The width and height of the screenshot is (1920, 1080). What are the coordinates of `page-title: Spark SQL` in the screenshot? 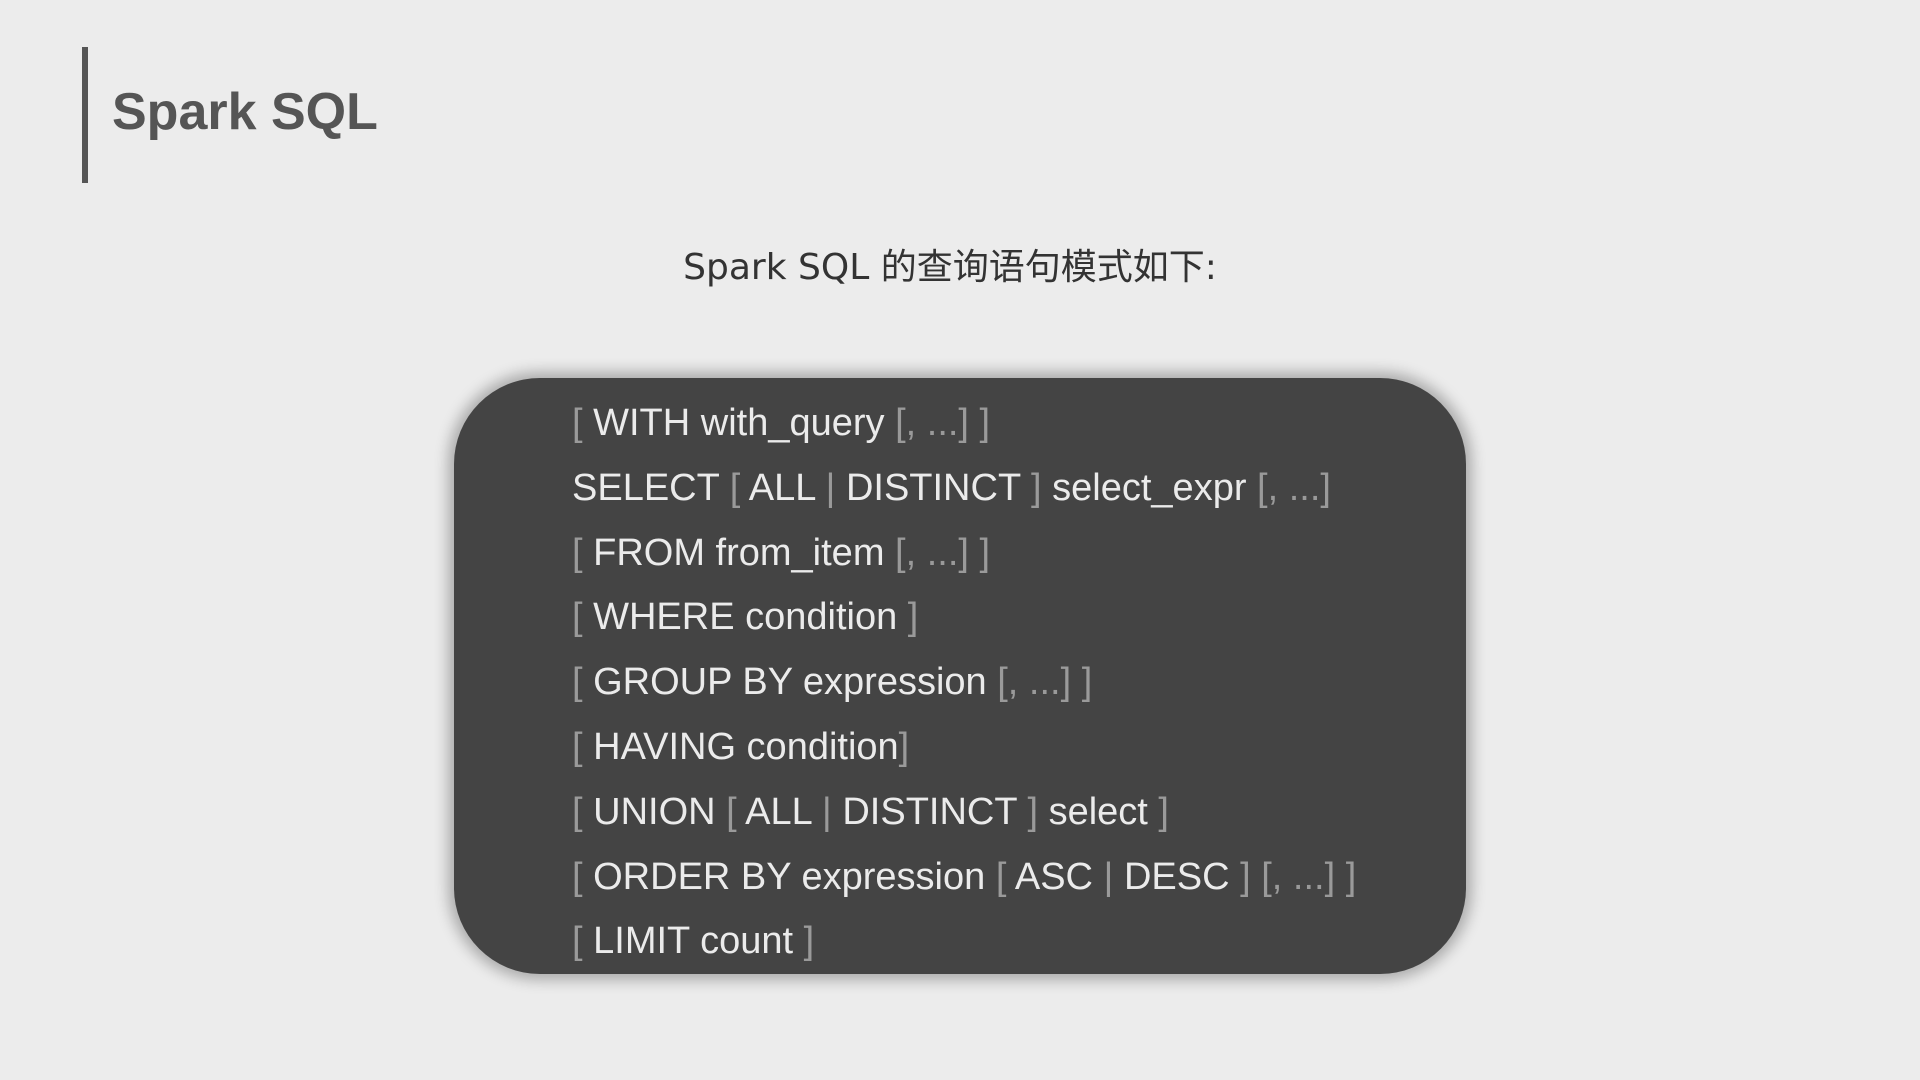 It's located at (245, 112).